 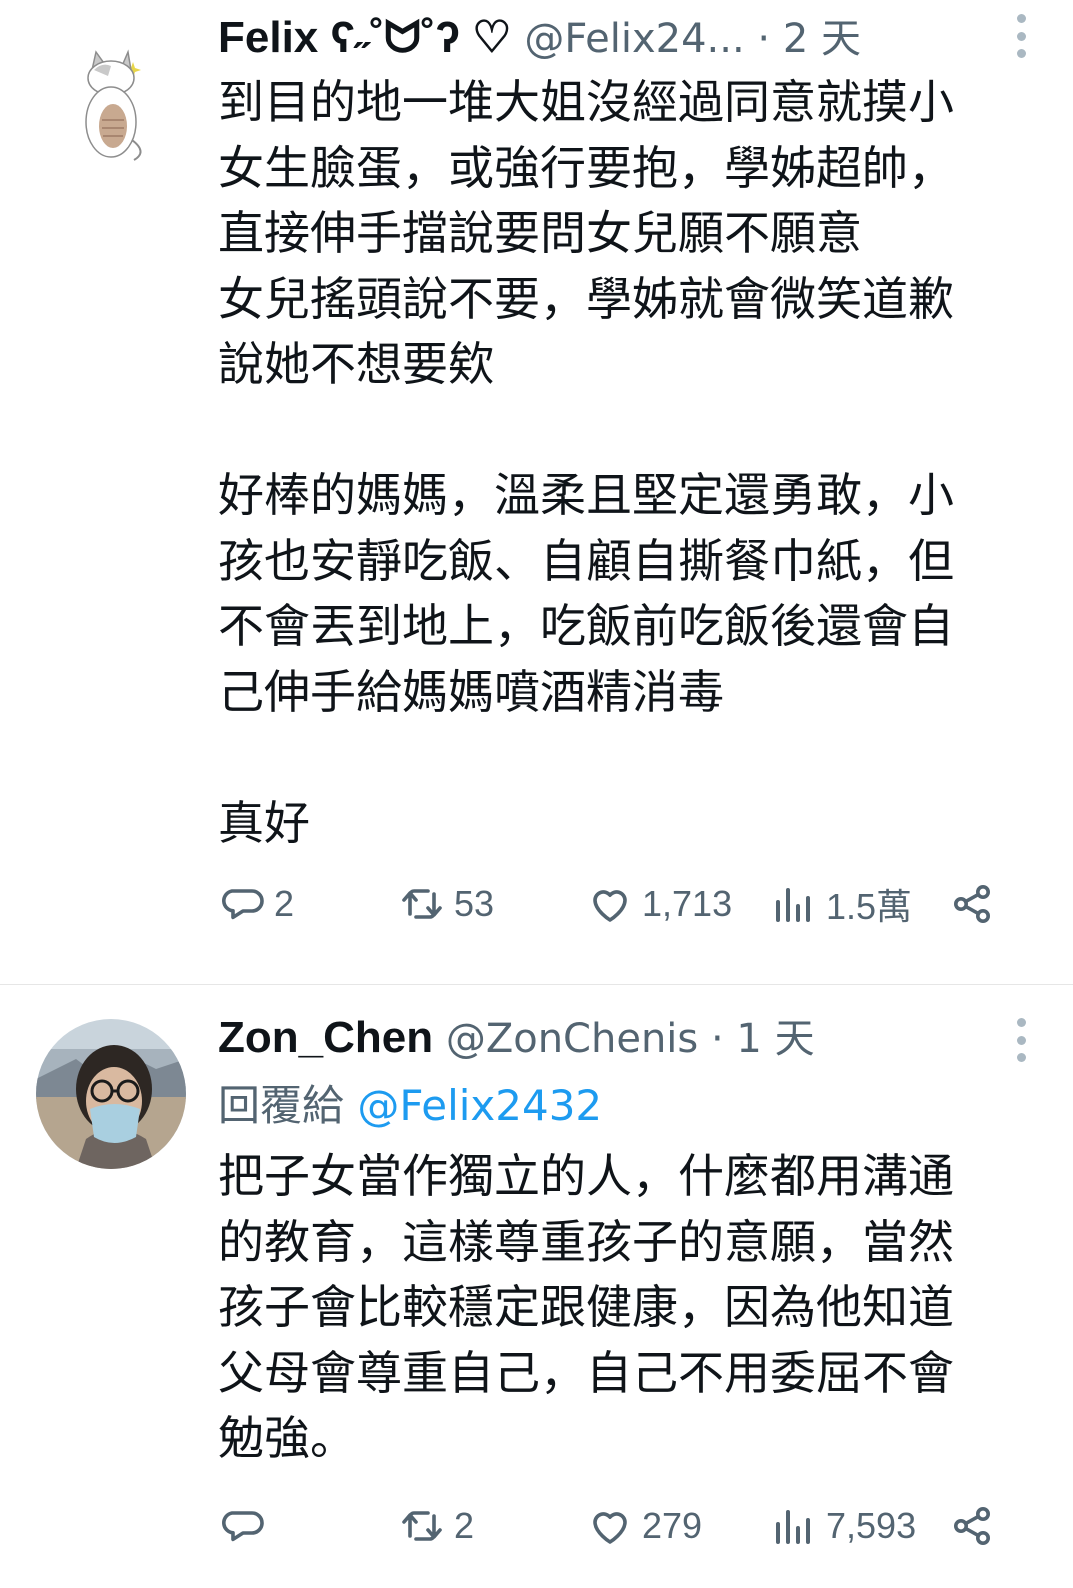 I want to click on timestamp: 2 天, so click(x=822, y=39).